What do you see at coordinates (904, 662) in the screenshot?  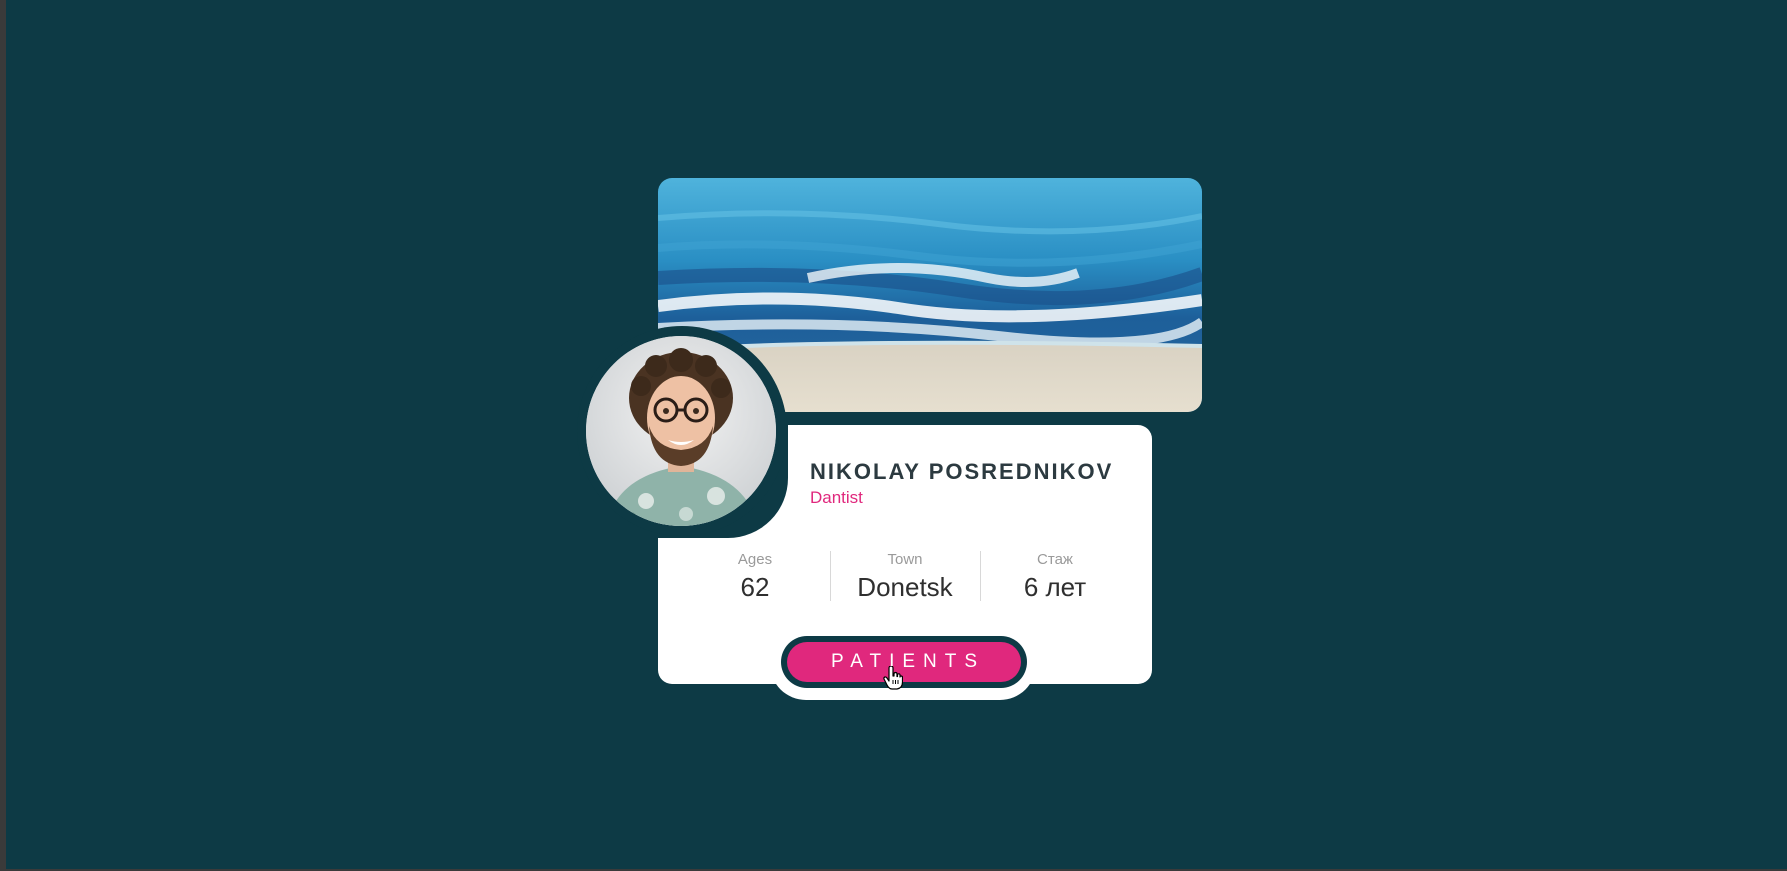 I see `patients-button: PATIENTS` at bounding box center [904, 662].